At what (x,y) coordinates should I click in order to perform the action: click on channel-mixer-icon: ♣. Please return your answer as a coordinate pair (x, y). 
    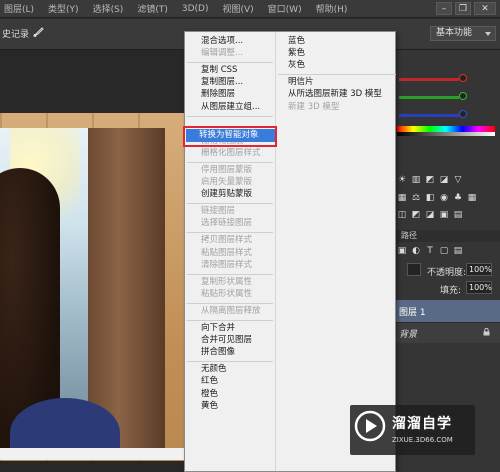
    Looking at the image, I should click on (458, 198).